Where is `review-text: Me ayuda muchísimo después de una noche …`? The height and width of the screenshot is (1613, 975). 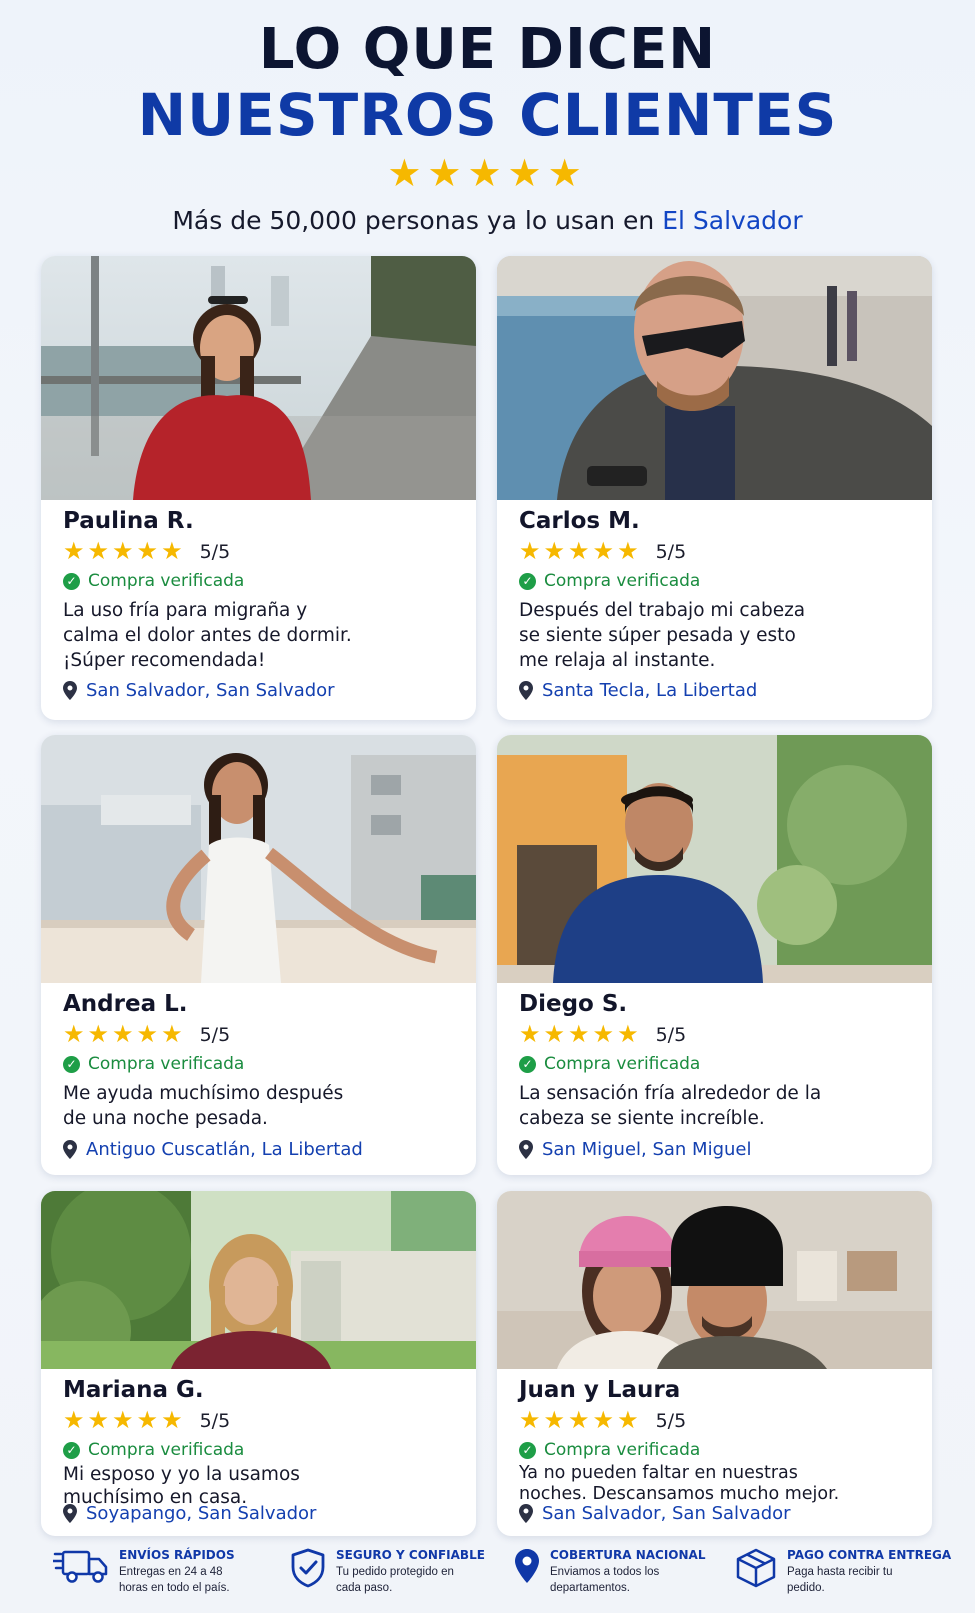
review-text: Me ayuda muchísimo después de una noche … is located at coordinates (203, 1106).